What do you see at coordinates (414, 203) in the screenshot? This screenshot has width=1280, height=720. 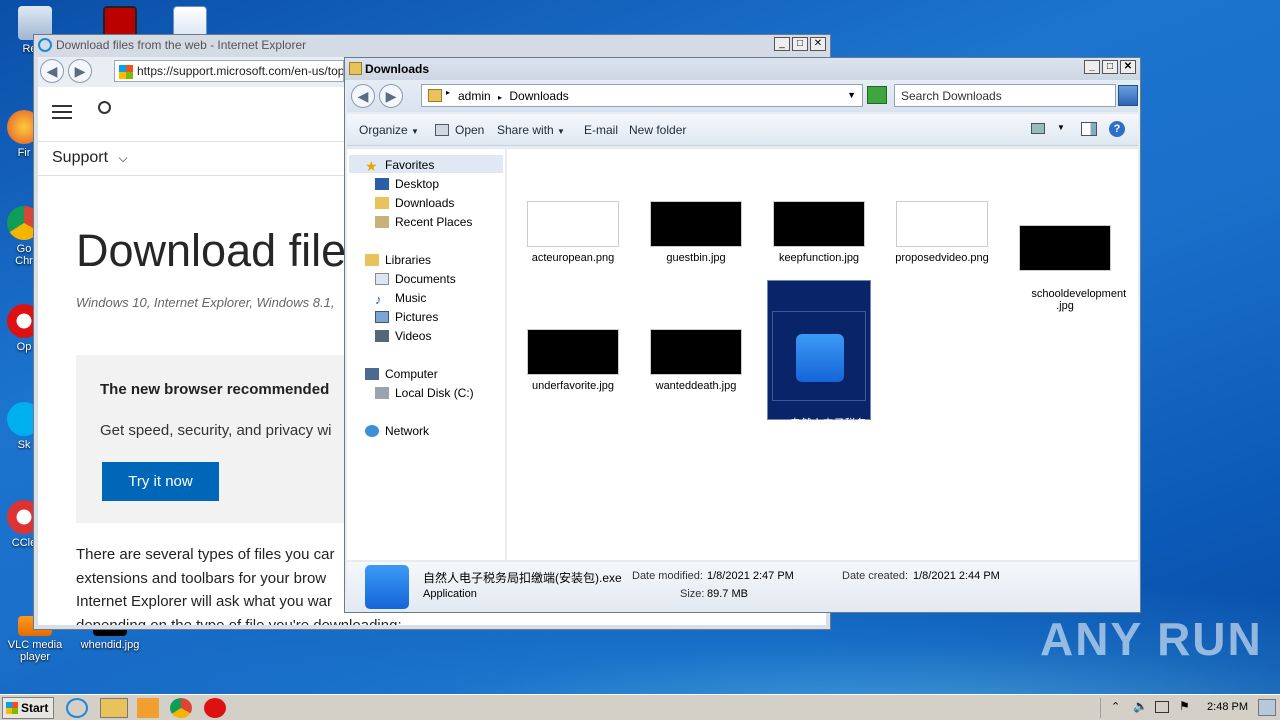 I see `tree-item-downloads: Downloads` at bounding box center [414, 203].